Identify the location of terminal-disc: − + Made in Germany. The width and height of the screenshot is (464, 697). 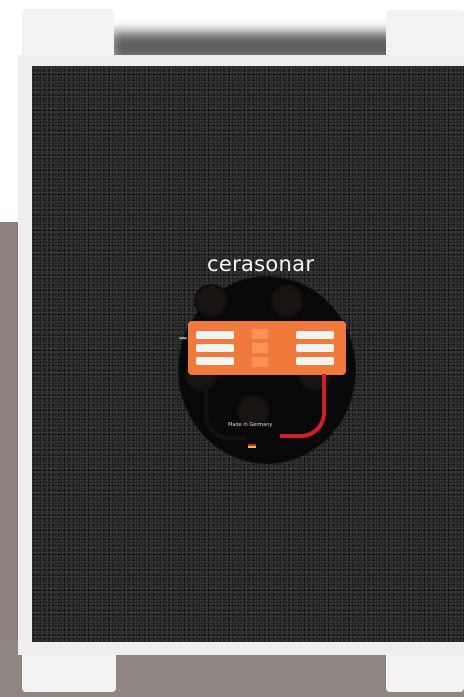
(267, 370).